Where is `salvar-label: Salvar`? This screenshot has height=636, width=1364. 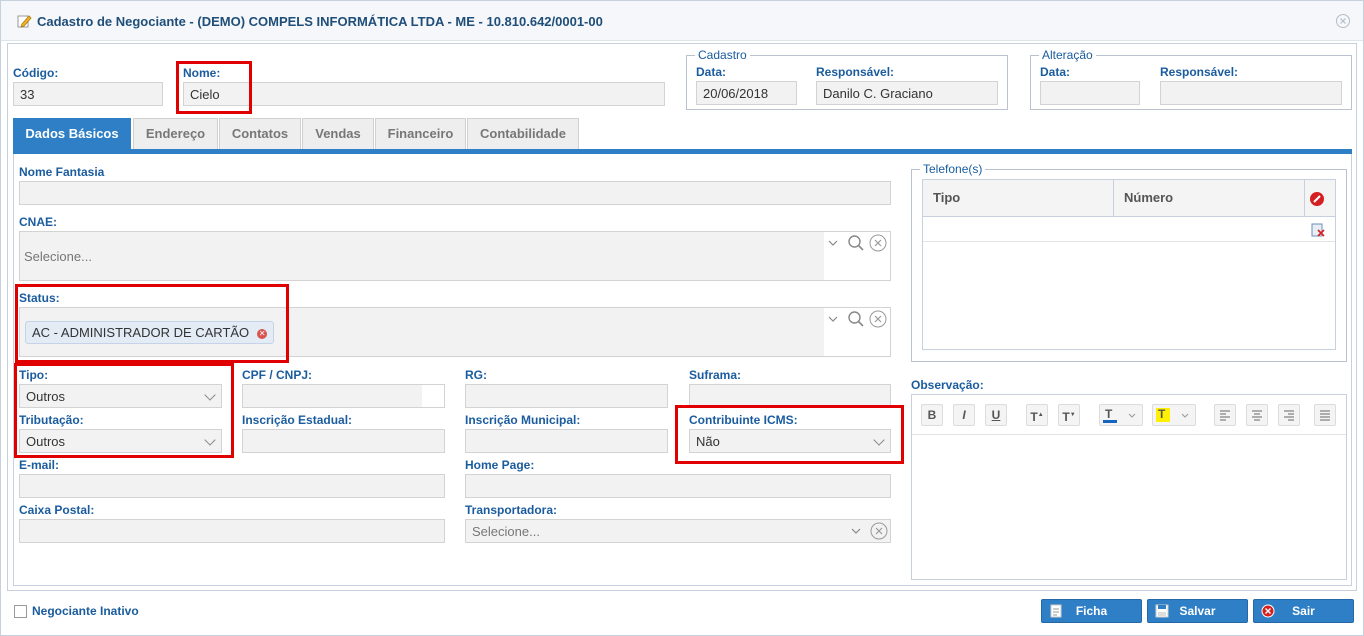 salvar-label: Salvar is located at coordinates (1197, 611).